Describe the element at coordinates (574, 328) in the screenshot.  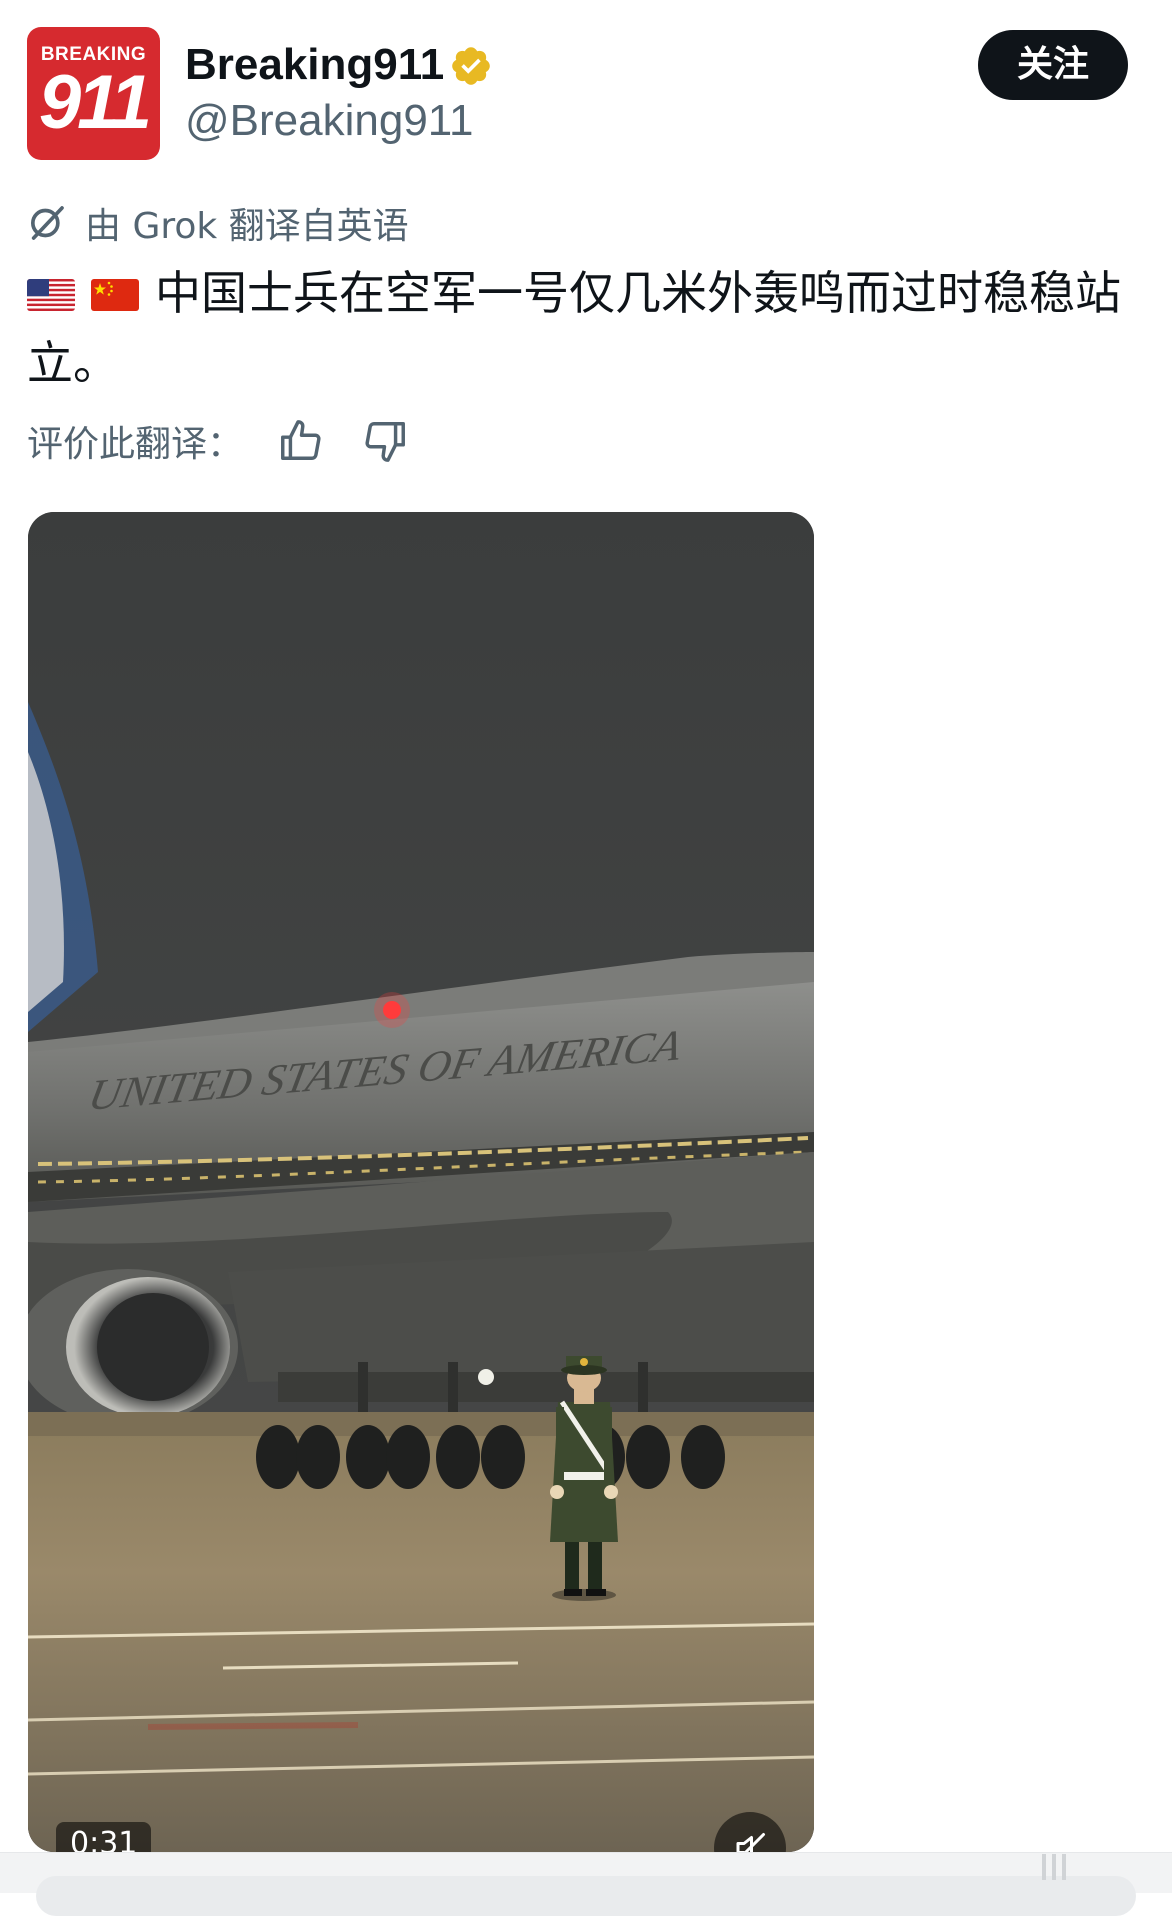
I see `tweet-body-text: 中国士兵在空军一号仅几米外轰鸣而过时稳稳站立。` at that location.